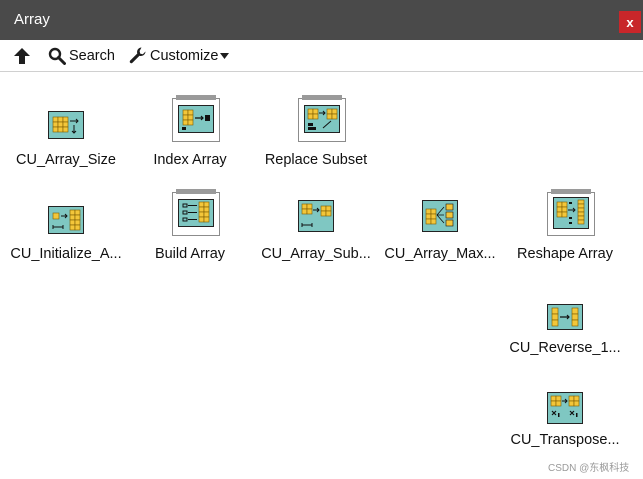 This screenshot has height=479, width=643. Describe the element at coordinates (190, 228) in the screenshot. I see `palette-item-build-array: Build Array` at that location.